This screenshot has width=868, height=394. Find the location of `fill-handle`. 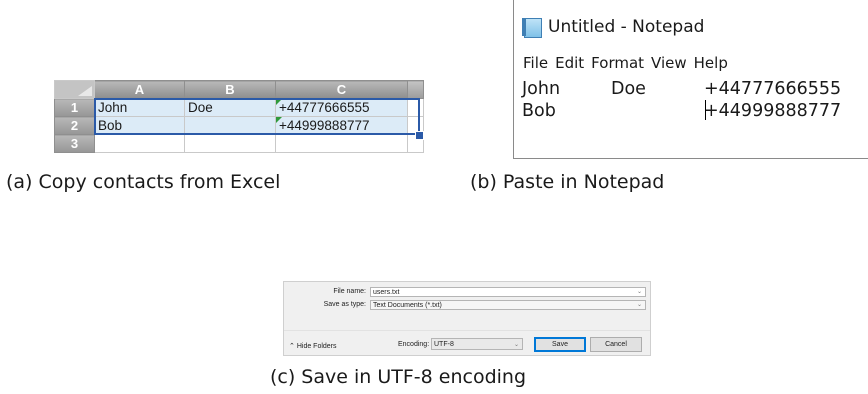

fill-handle is located at coordinates (419, 135).